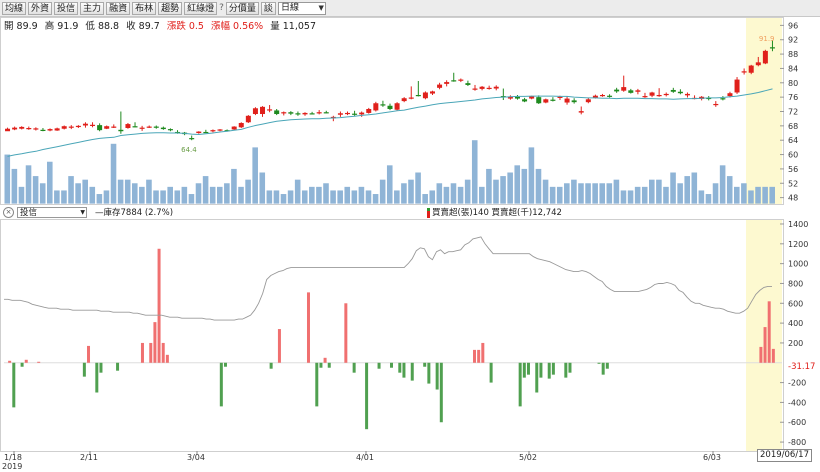  Describe the element at coordinates (793, 40) in the screenshot. I see `y-tick-label-main: 92` at that location.